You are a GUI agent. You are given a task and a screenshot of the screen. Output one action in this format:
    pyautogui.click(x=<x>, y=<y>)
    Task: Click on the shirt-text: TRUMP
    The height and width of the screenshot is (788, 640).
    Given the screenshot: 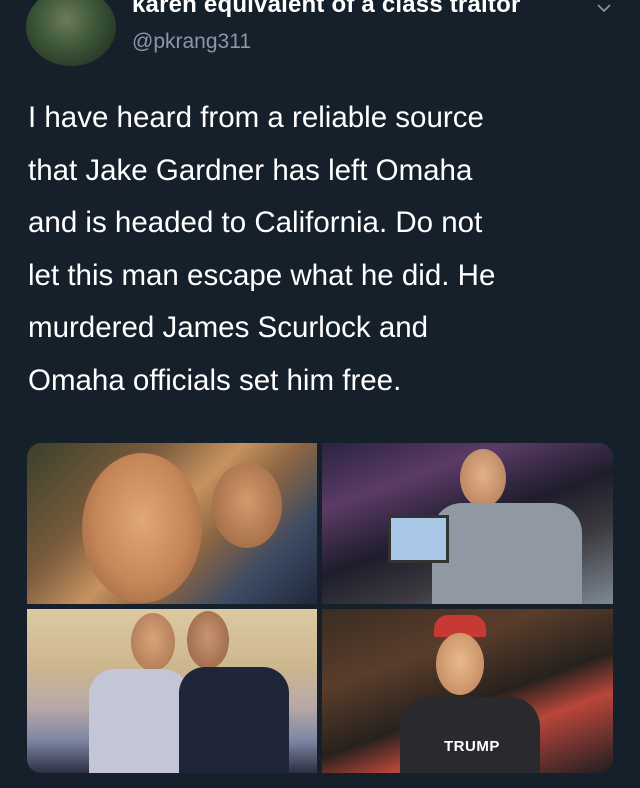 What is the action you would take?
    pyautogui.click(x=472, y=746)
    